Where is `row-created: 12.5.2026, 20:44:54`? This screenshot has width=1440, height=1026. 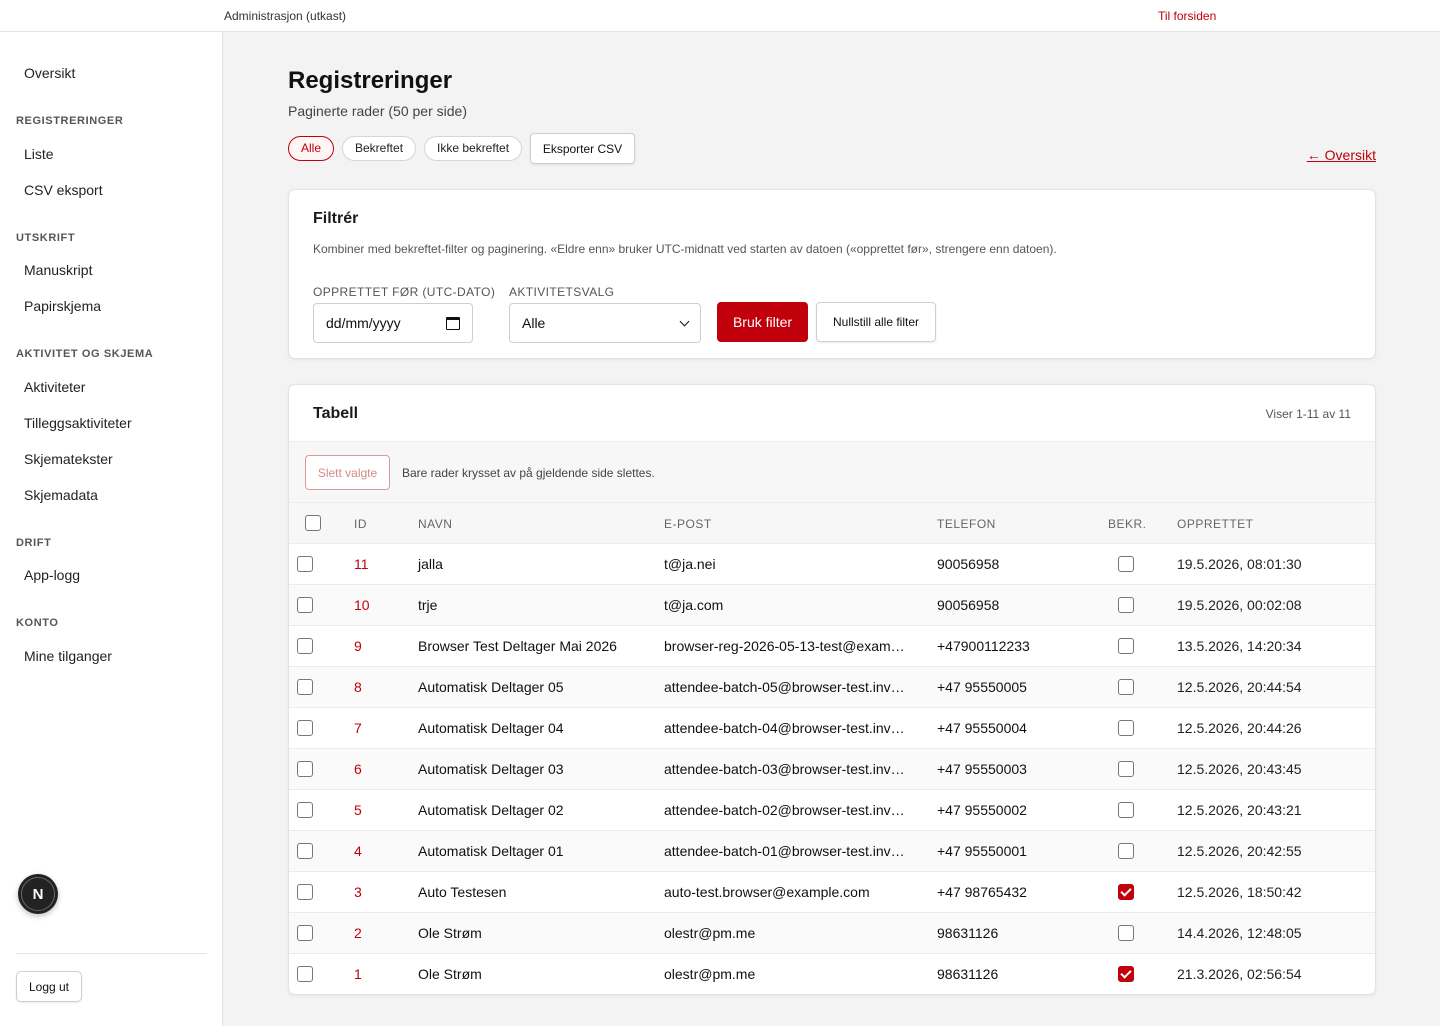
row-created: 12.5.2026, 20:44:54 is located at coordinates (1239, 687).